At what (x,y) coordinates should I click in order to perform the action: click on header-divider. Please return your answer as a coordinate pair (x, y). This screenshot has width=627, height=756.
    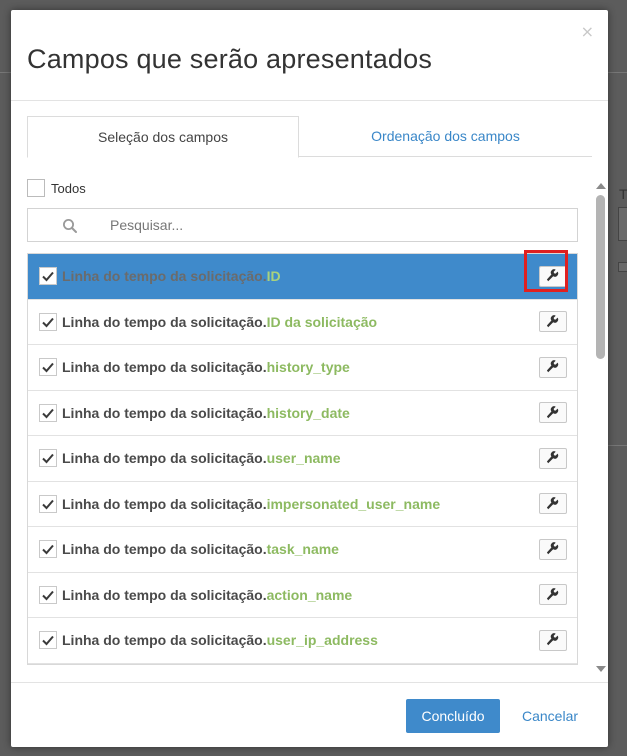
    Looking at the image, I should click on (309, 100).